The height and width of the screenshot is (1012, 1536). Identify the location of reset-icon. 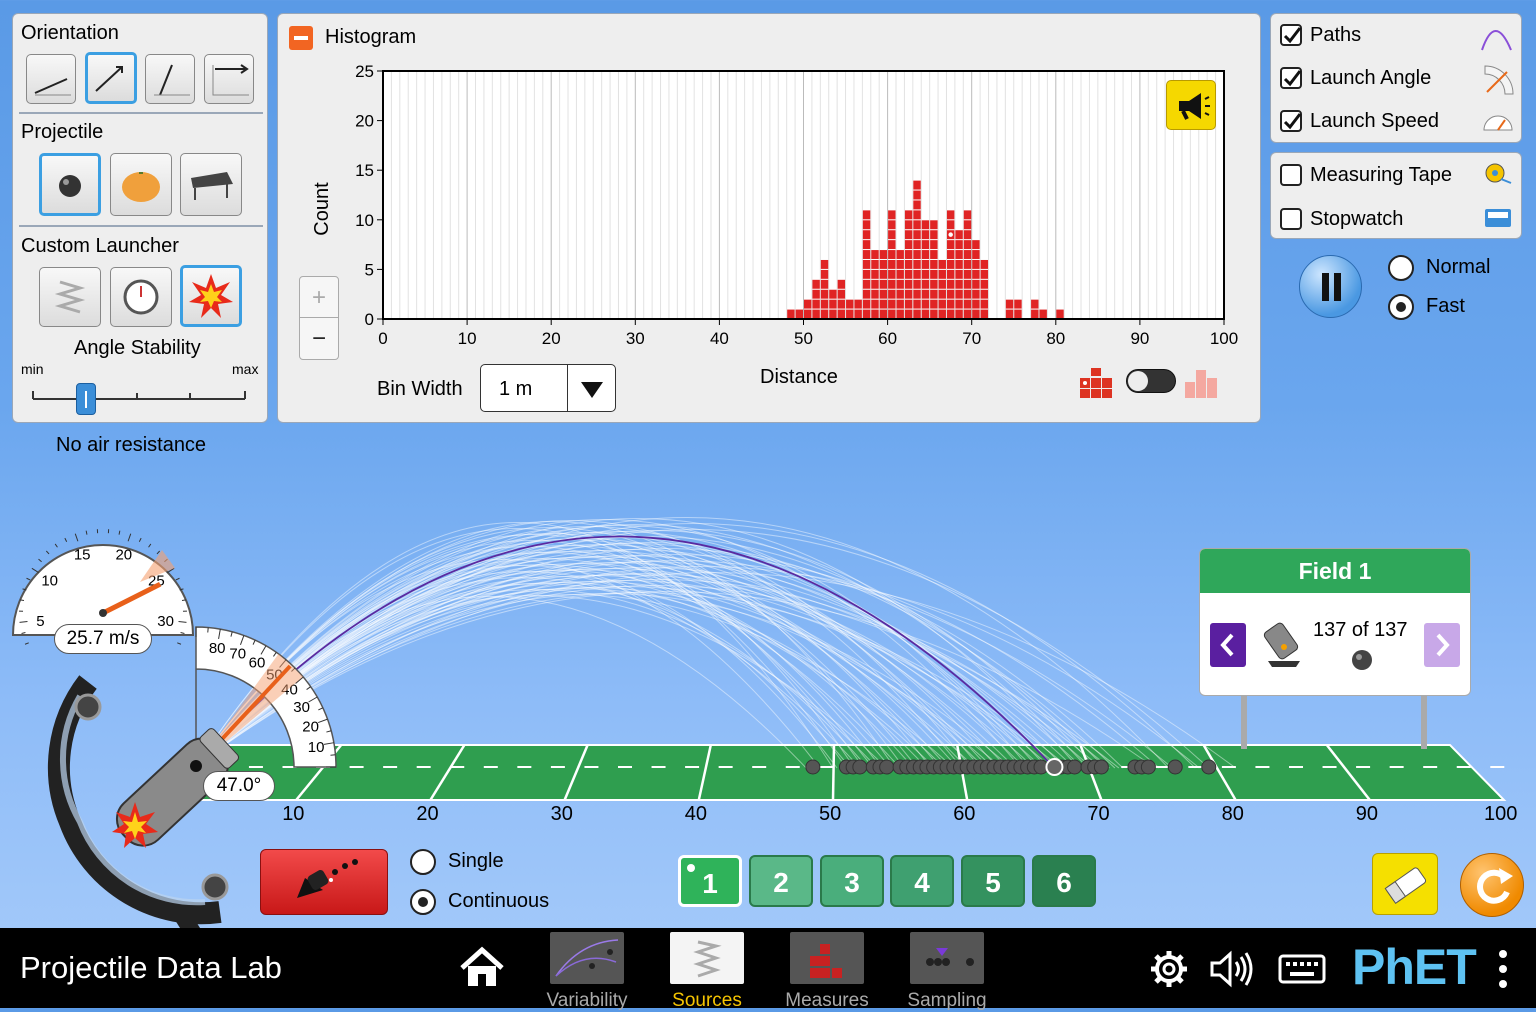
(1493, 886).